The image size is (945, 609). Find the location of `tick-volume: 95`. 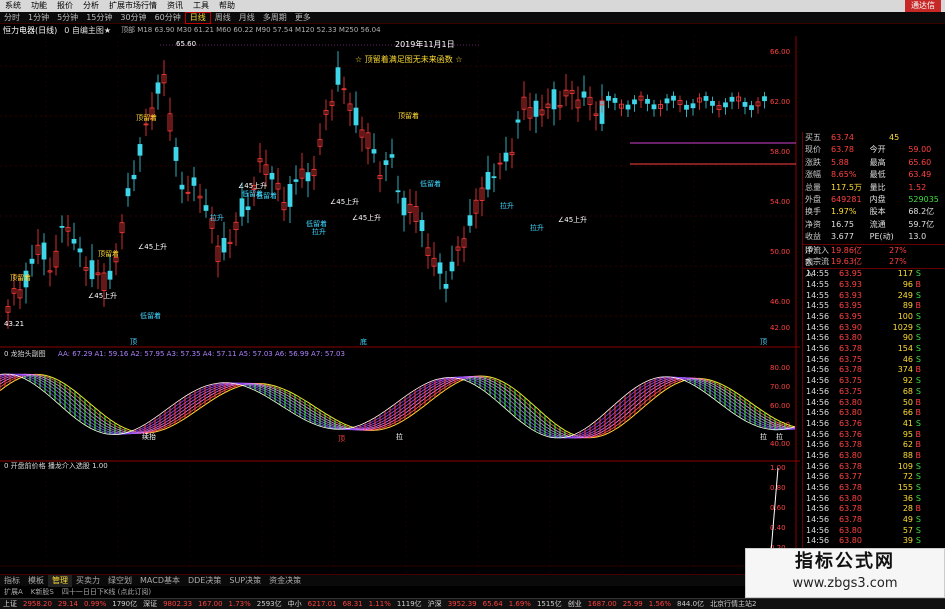

tick-volume: 95 is located at coordinates (907, 434).